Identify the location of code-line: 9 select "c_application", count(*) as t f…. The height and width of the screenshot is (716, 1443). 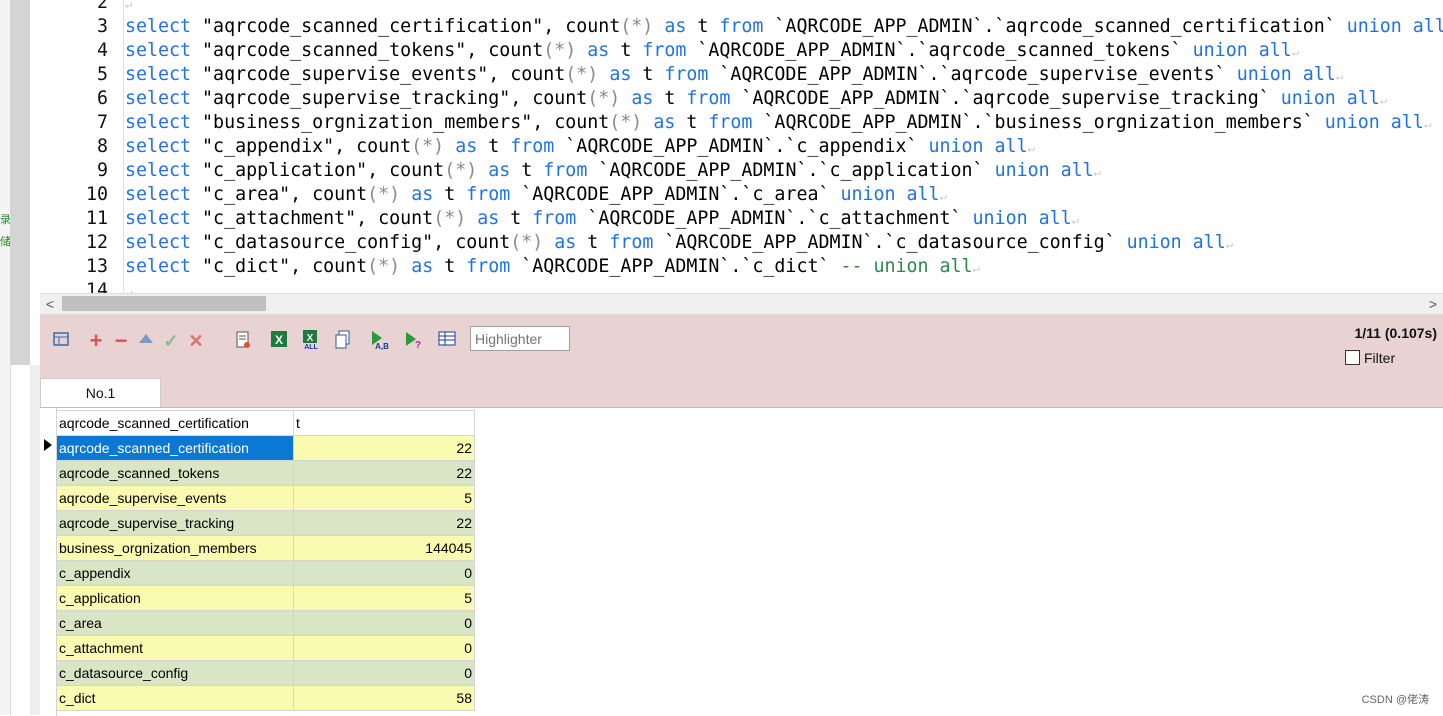
(741, 171).